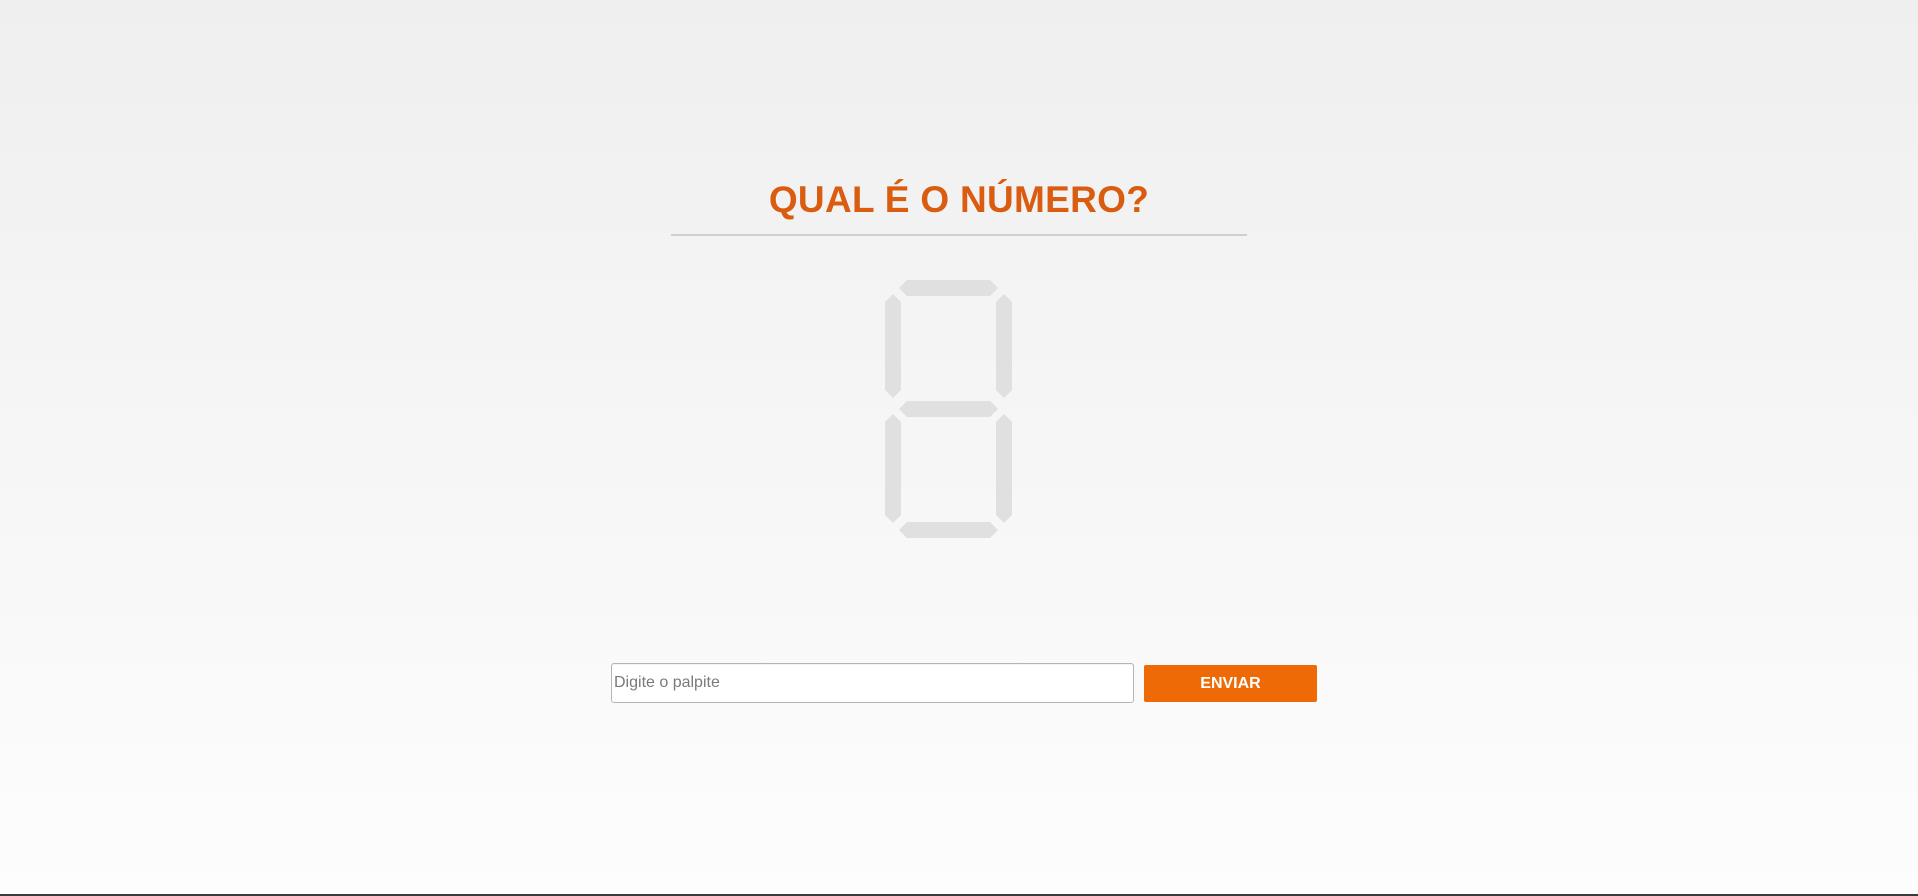  Describe the element at coordinates (948, 288) in the screenshot. I see `segment-top` at that location.